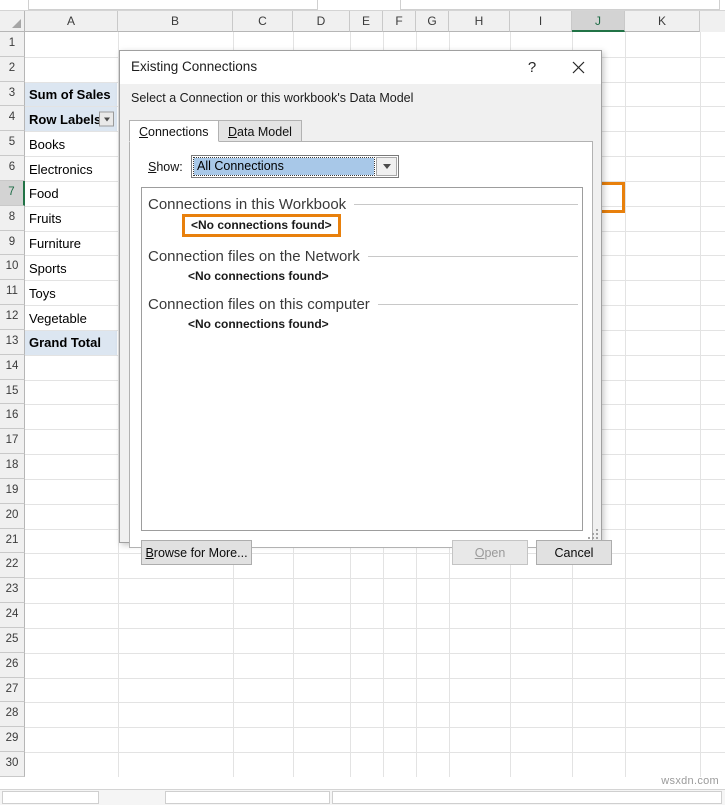  Describe the element at coordinates (12, 218) in the screenshot. I see `row-header-8: 8` at that location.